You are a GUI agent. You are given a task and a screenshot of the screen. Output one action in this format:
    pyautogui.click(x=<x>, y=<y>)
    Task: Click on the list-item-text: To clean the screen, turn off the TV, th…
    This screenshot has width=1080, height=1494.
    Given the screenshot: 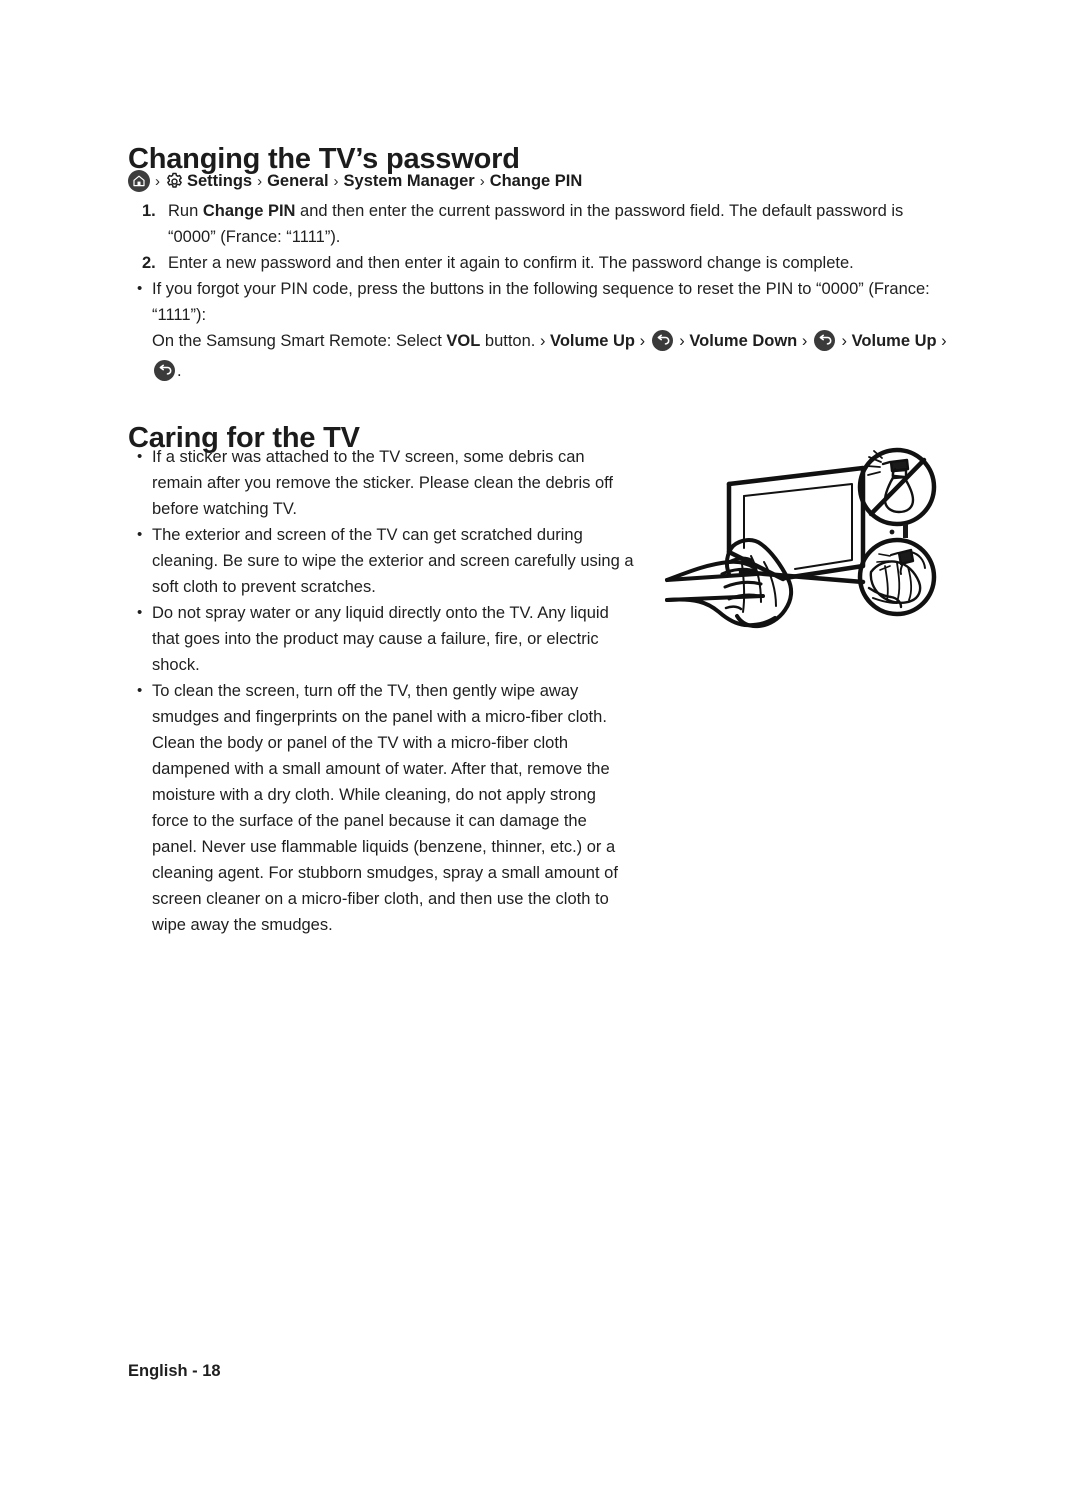 What is the action you would take?
    pyautogui.click(x=385, y=808)
    